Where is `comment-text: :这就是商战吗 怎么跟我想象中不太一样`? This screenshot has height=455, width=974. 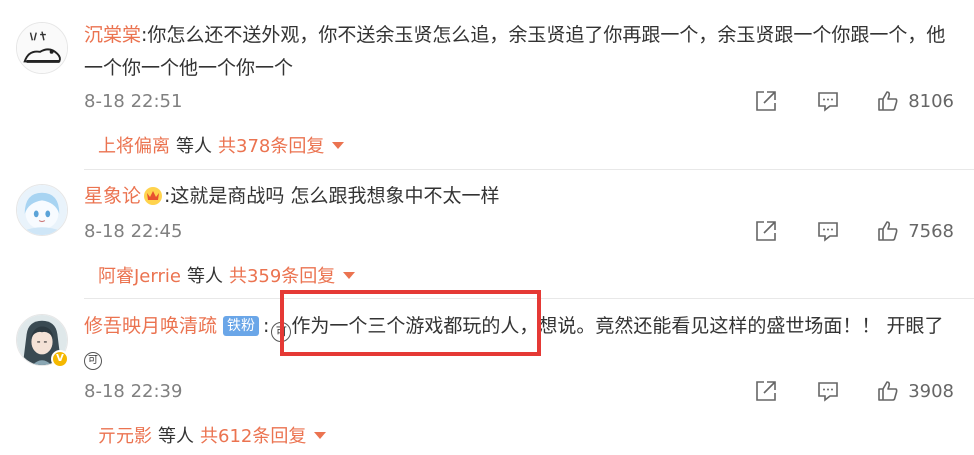 comment-text: :这就是商战吗 怎么跟我想象中不太一样 is located at coordinates (332, 196).